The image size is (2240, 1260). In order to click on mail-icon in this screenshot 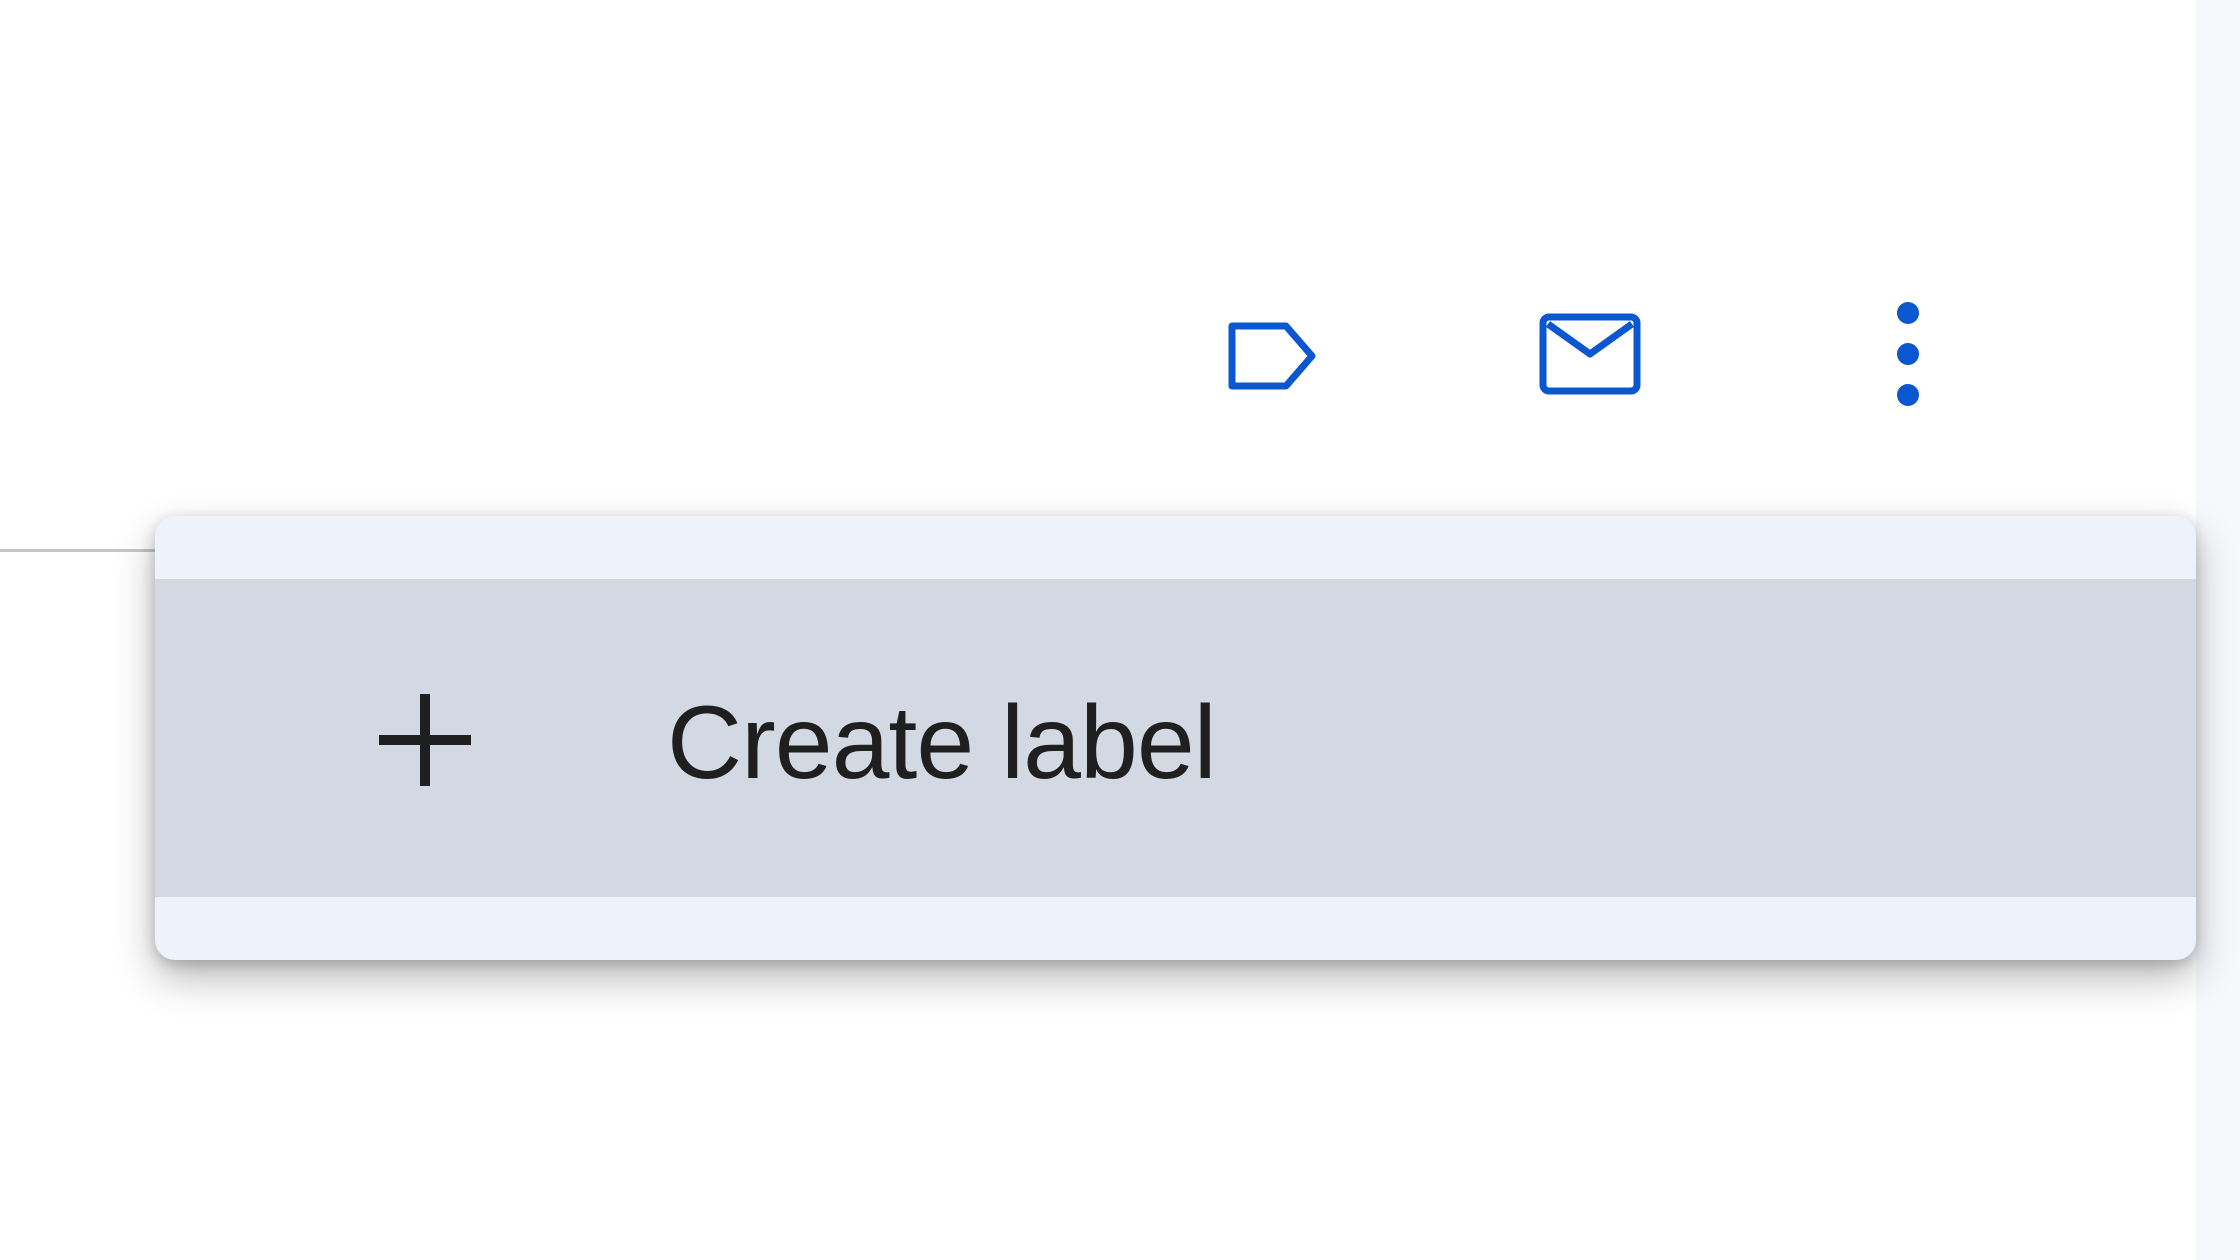, I will do `click(1590, 354)`.